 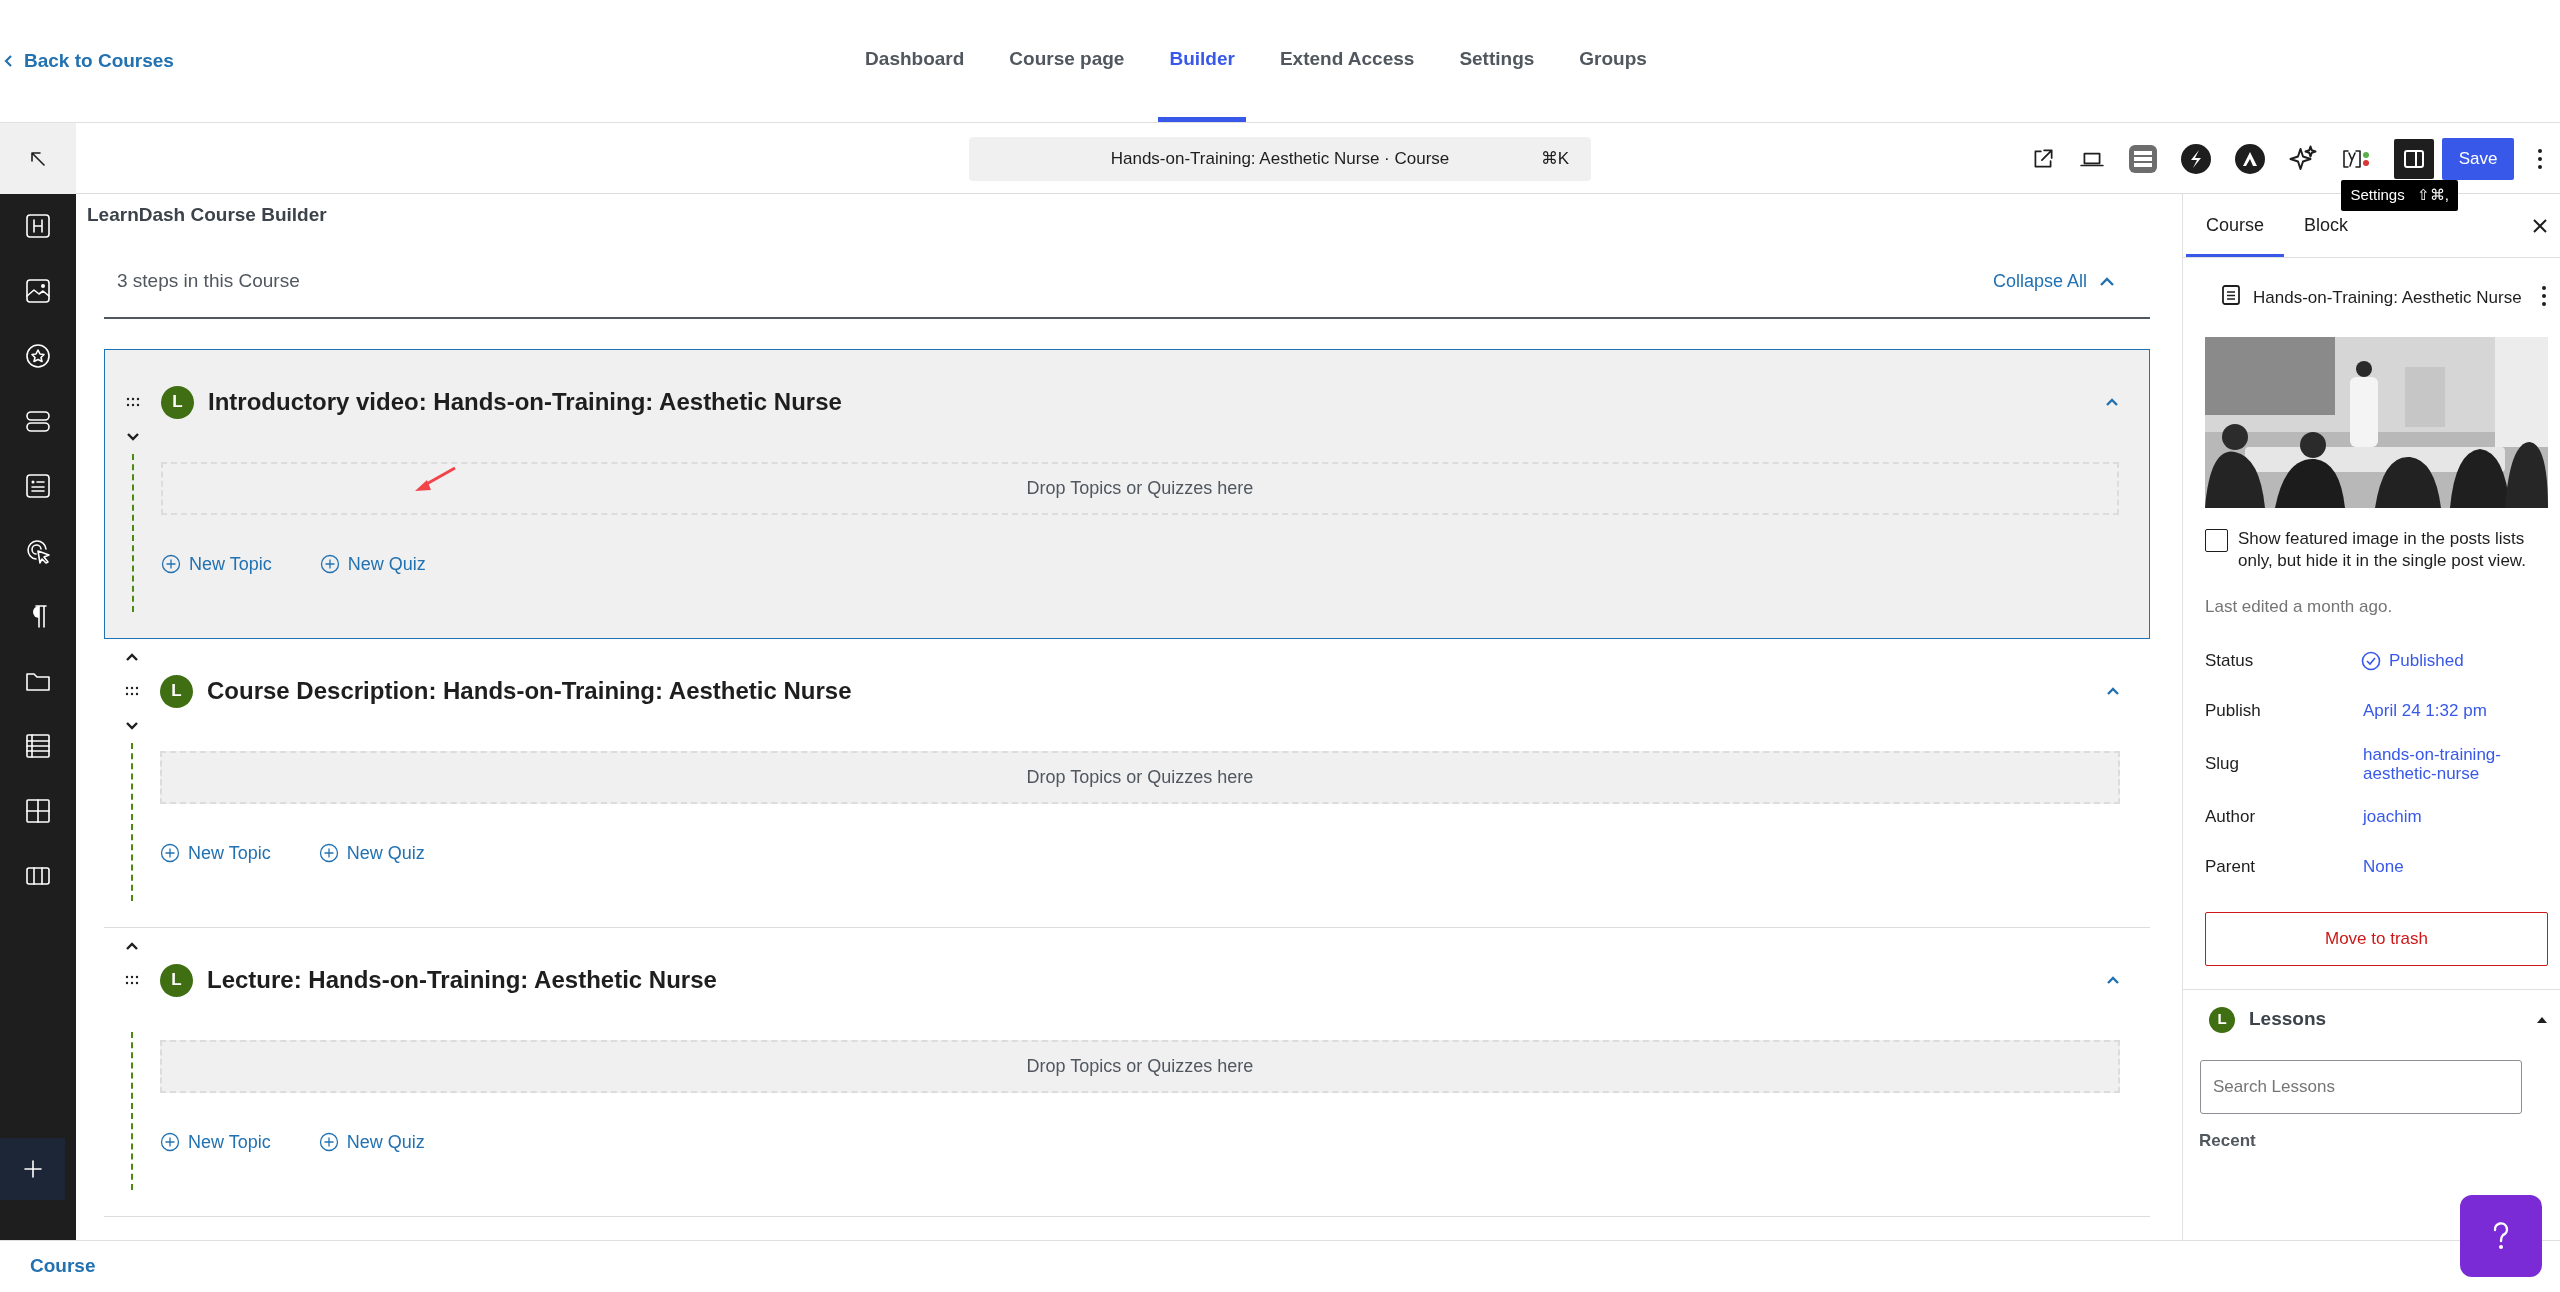 I want to click on list-icon, so click(x=38, y=746).